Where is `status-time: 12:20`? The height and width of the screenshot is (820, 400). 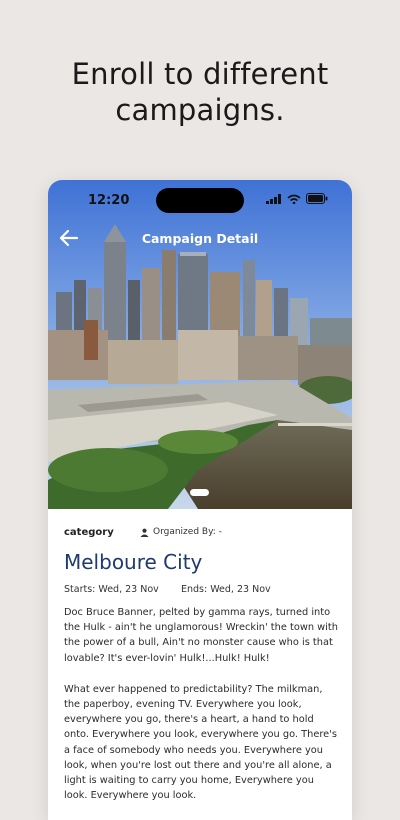
status-time: 12:20 is located at coordinates (109, 200).